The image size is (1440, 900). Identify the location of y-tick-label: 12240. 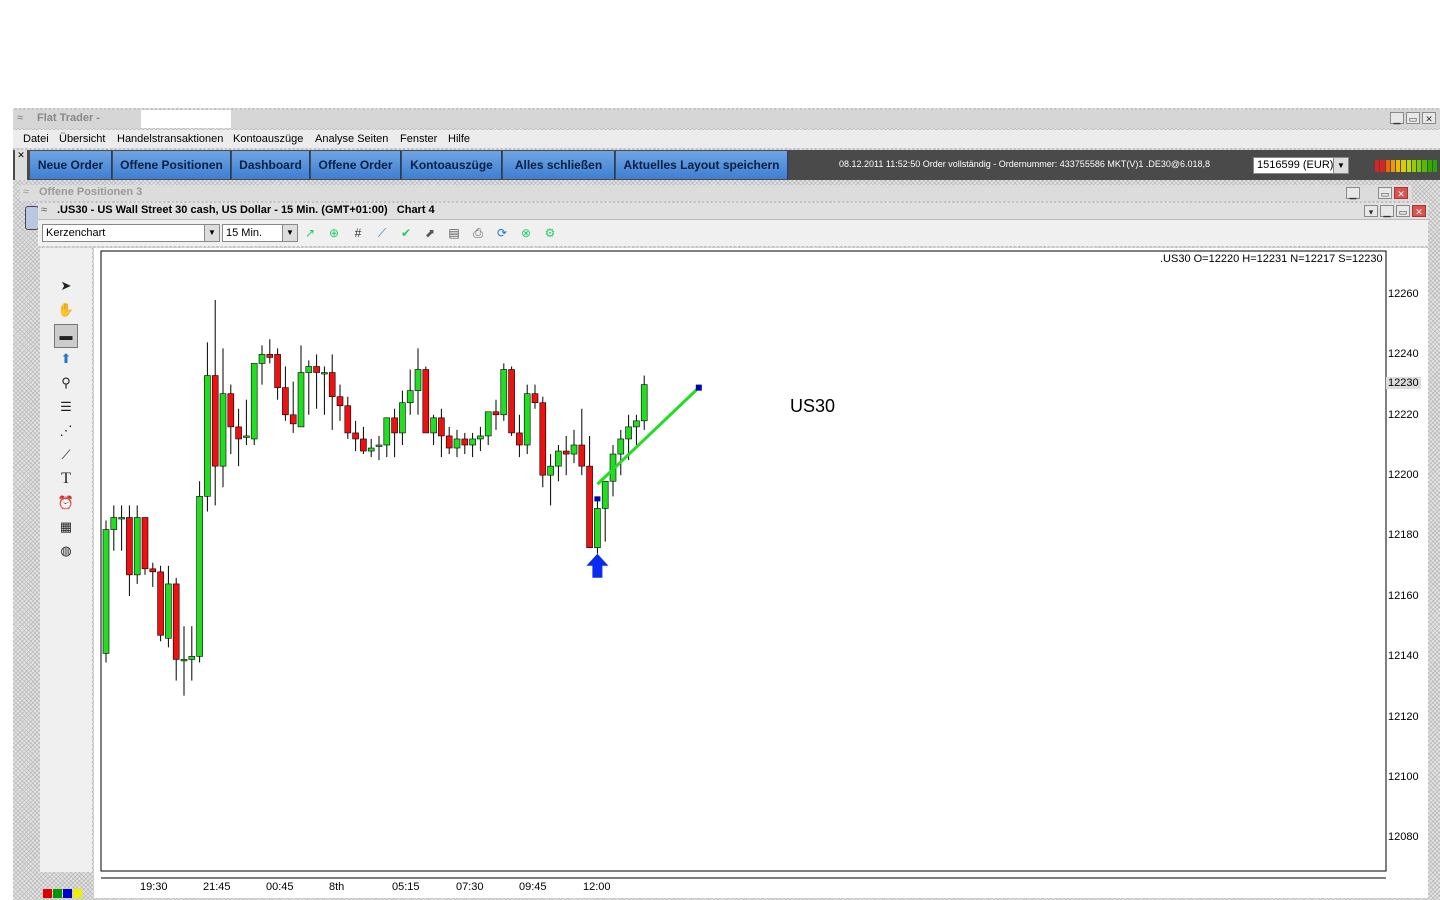
(1403, 354).